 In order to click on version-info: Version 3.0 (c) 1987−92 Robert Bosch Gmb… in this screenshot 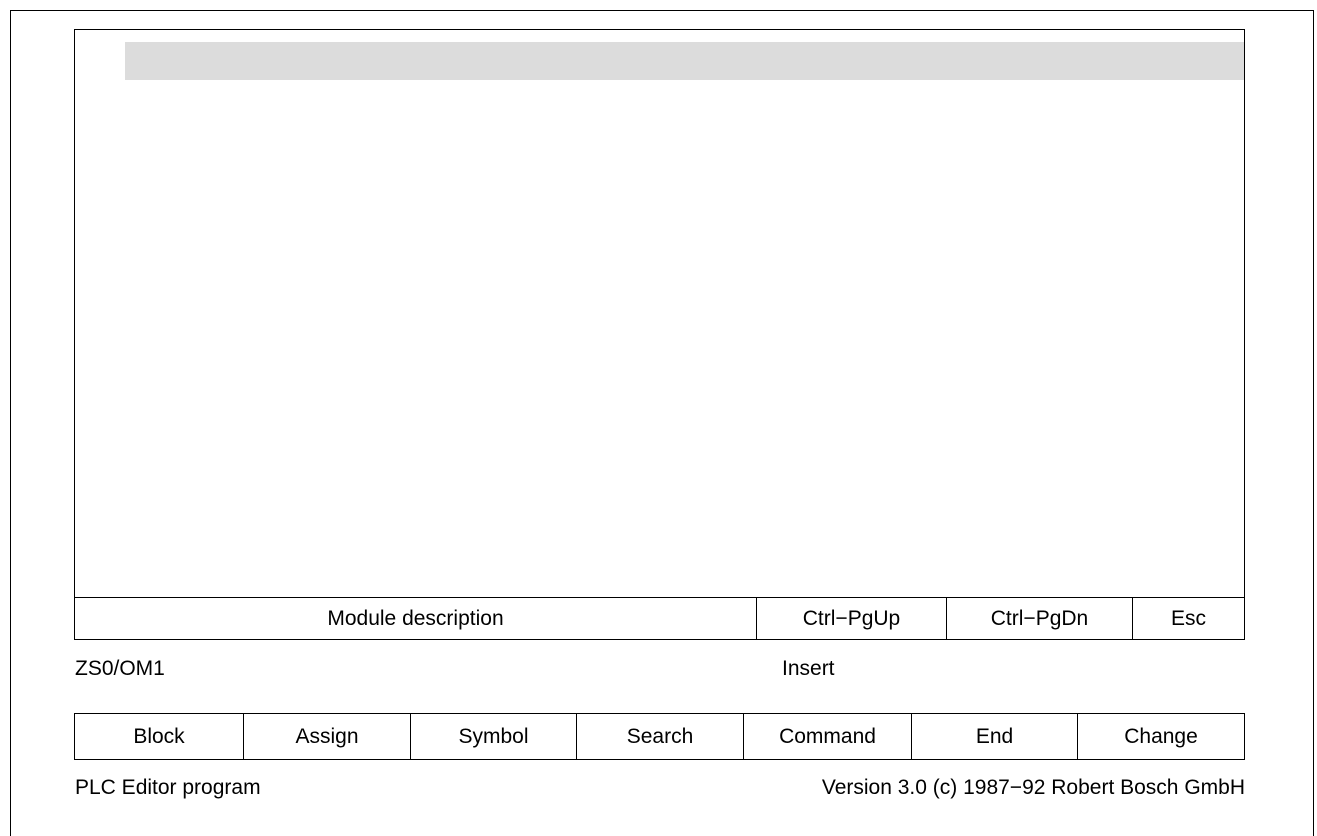, I will do `click(1033, 787)`.